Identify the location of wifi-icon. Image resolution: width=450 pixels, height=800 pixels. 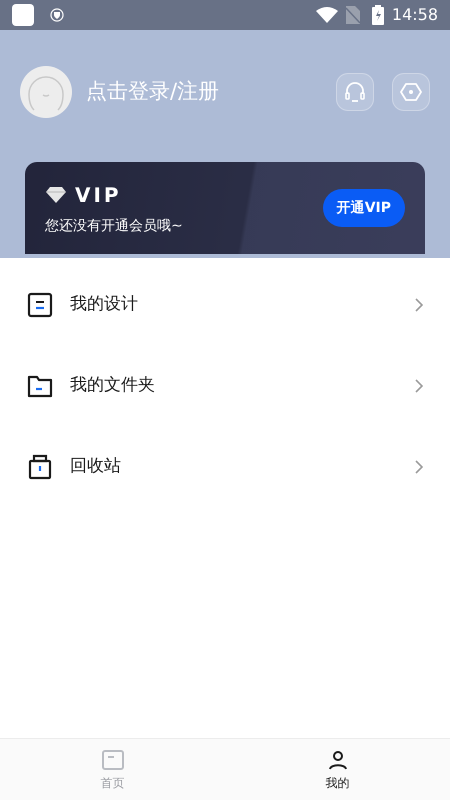
(327, 15).